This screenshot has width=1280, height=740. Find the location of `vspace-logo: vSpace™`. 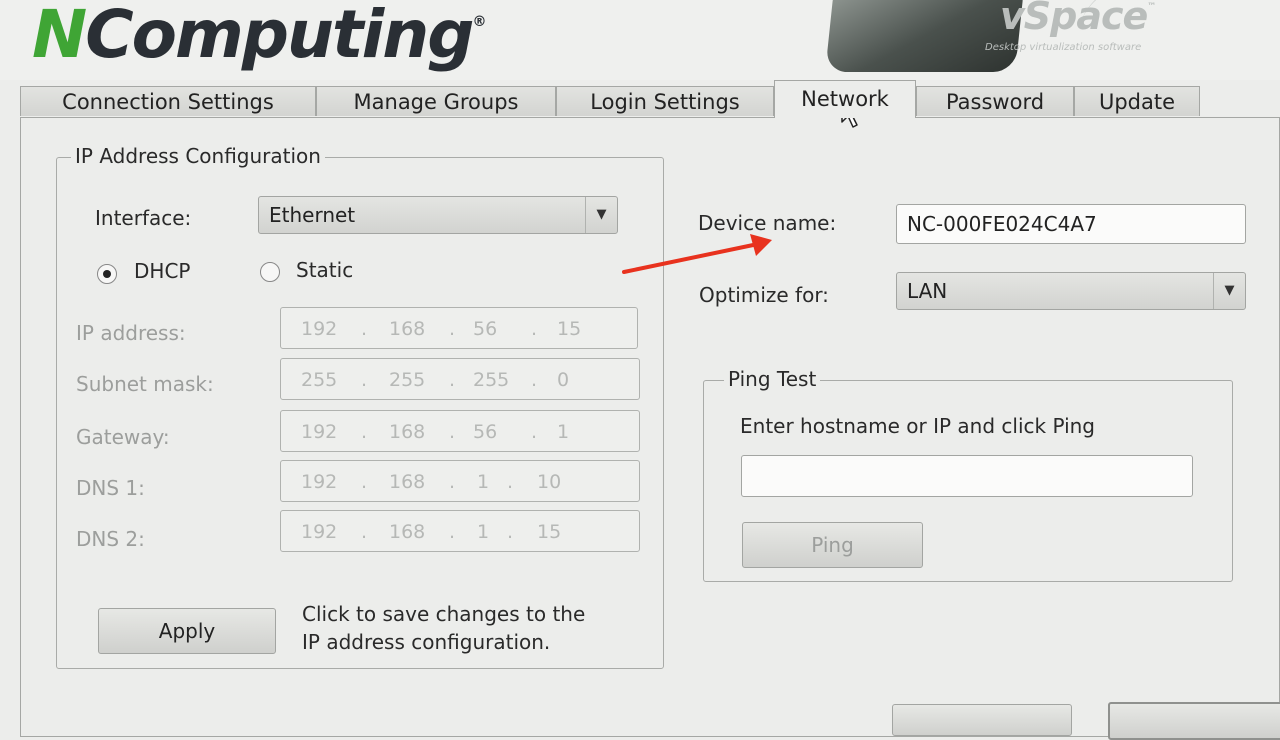

vspace-logo: vSpace™ is located at coordinates (1078, 19).